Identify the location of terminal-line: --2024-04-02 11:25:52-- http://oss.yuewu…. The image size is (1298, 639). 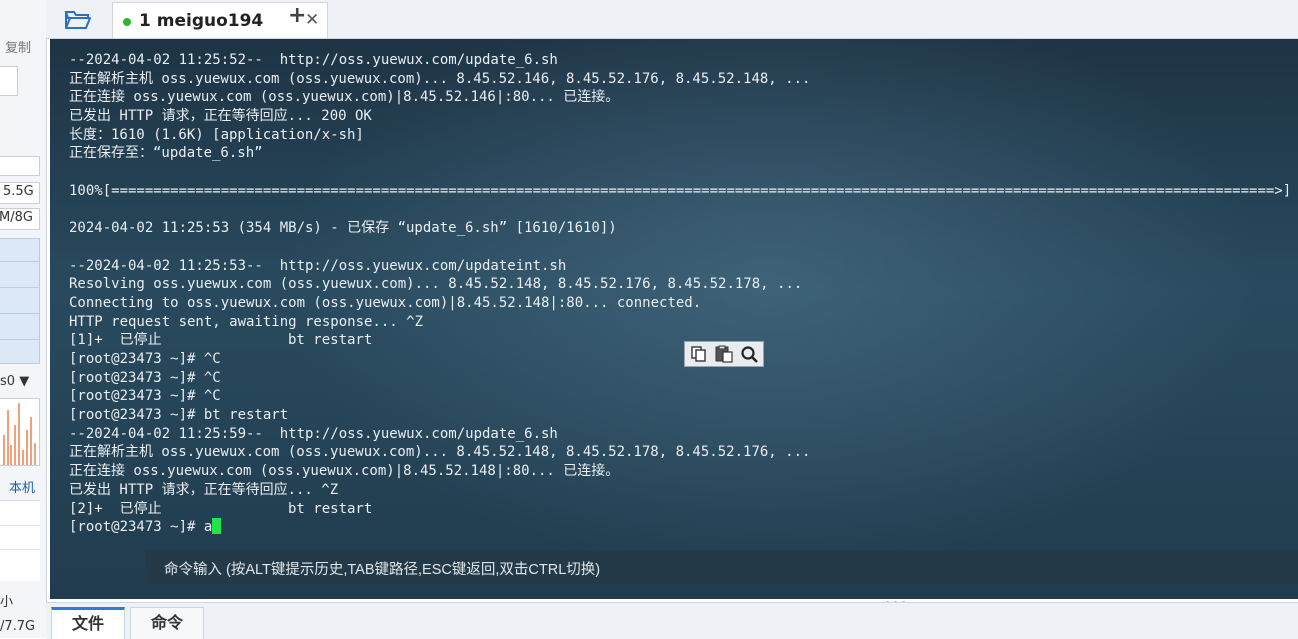
(313, 60).